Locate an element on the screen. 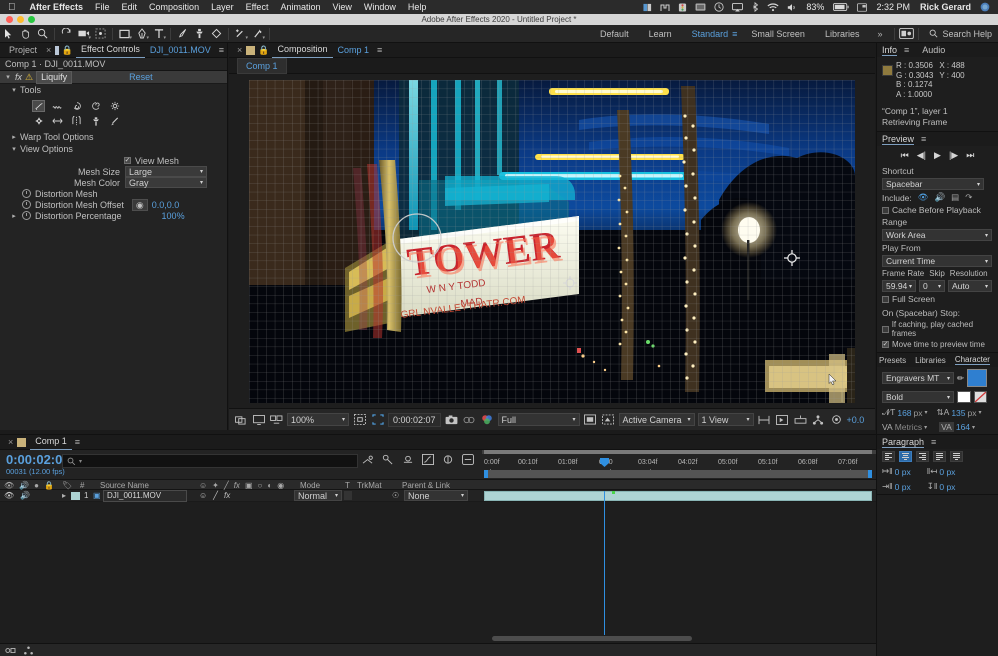 This screenshot has height=656, width=998. rotation-tool-icon is located at coordinates (66, 34).